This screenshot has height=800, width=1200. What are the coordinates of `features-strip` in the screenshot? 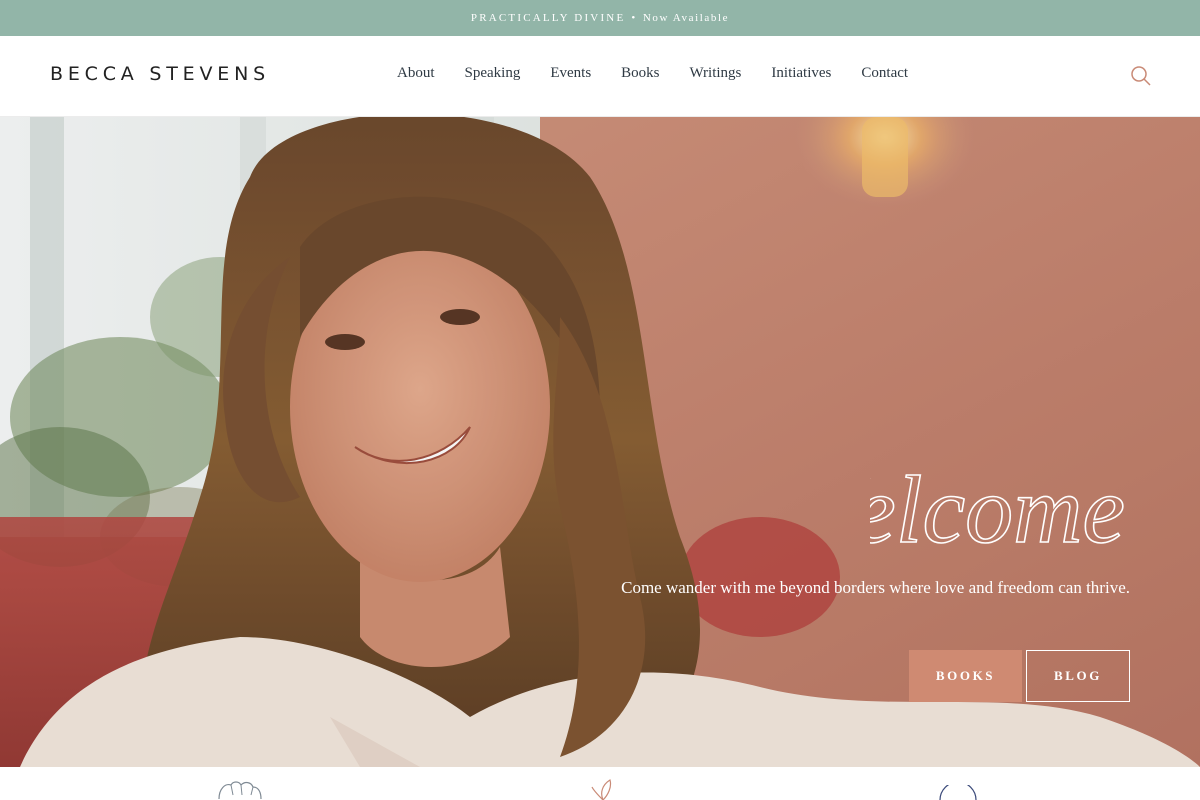 It's located at (600, 783).